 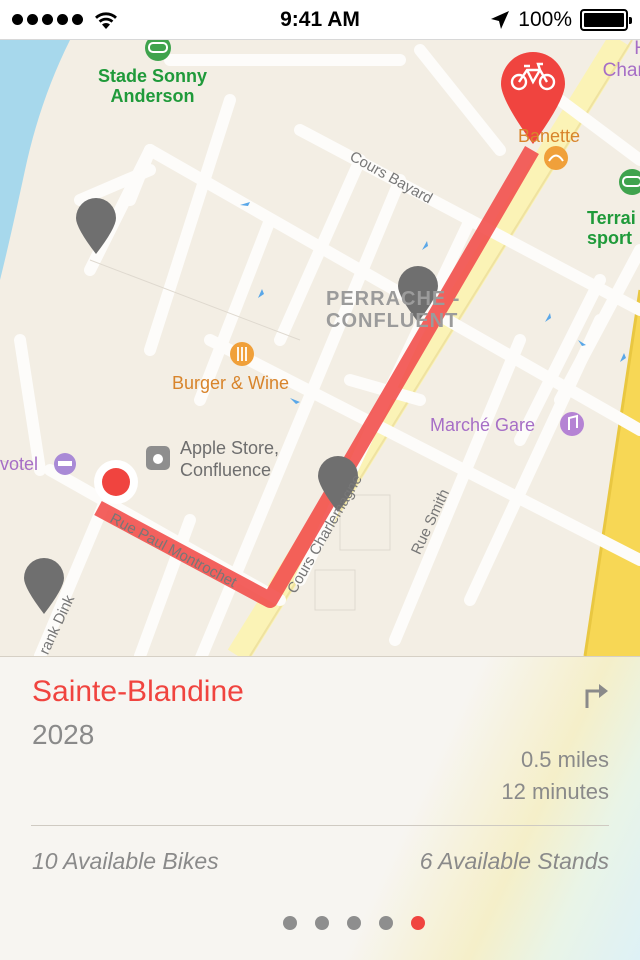 I want to click on restaurant-icon, so click(x=242, y=354).